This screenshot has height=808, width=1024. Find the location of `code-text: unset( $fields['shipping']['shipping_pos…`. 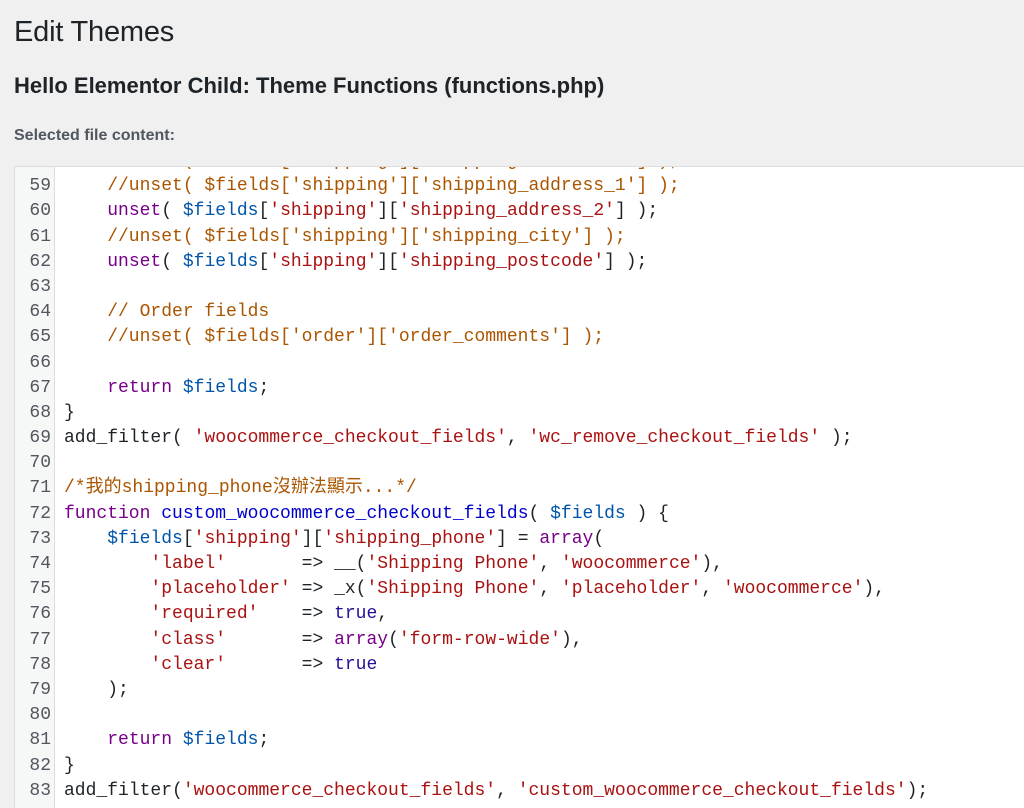

code-text: unset( $fields['shipping']['shipping_pos… is located at coordinates (355, 262).